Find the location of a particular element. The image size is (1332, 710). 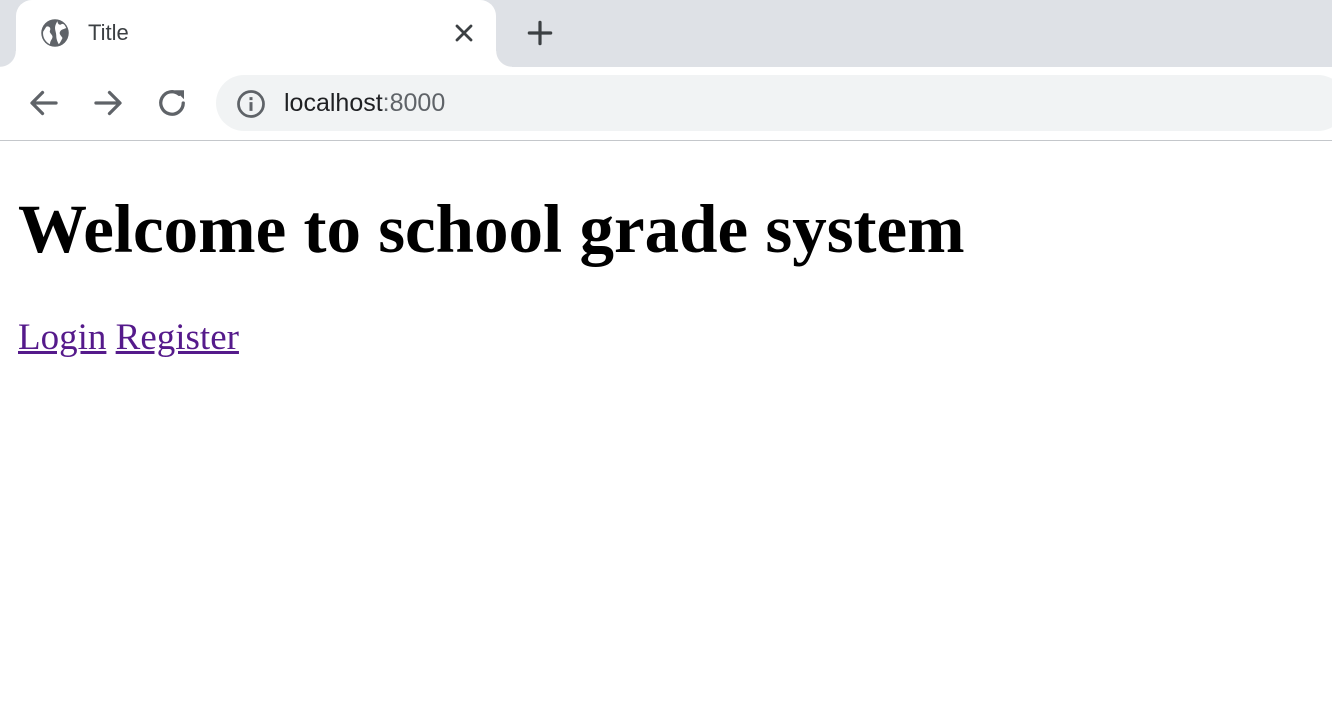

plus-icon is located at coordinates (540, 33).